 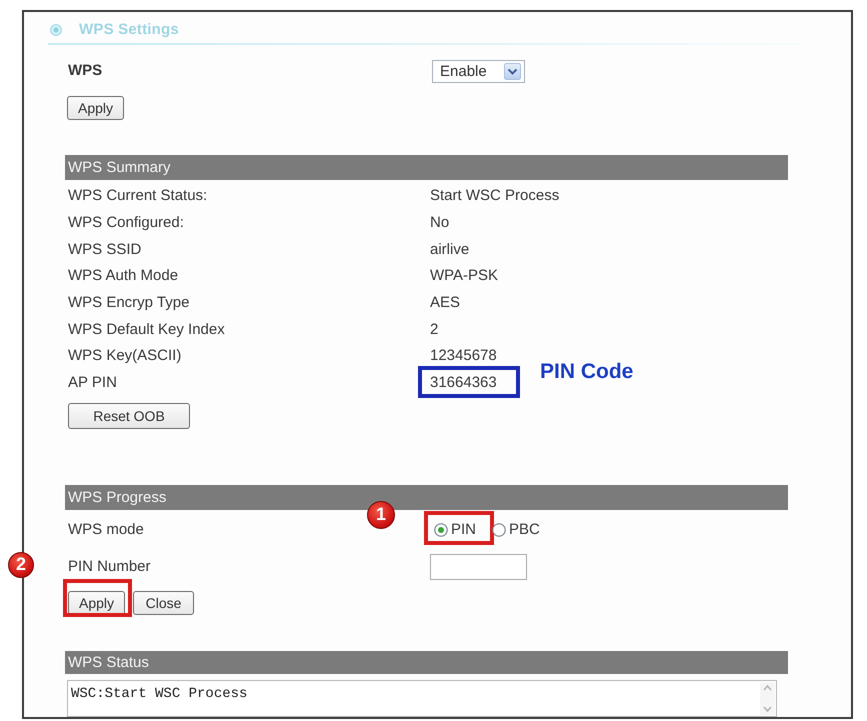 I want to click on field-value: No, so click(x=440, y=223).